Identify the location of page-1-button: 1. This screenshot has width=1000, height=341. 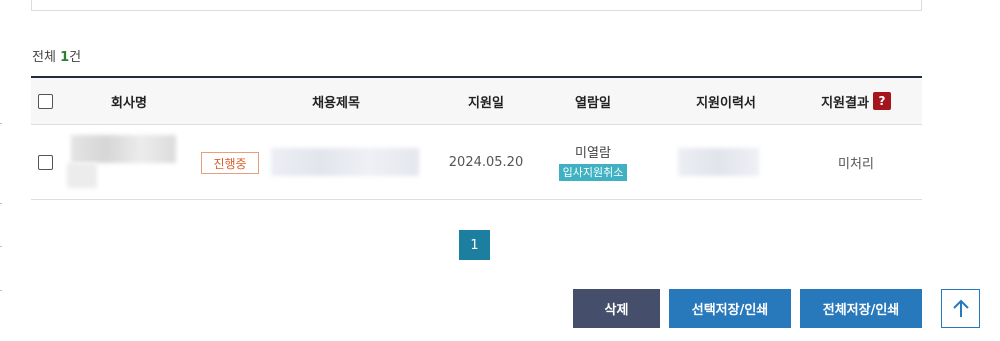
(474, 245).